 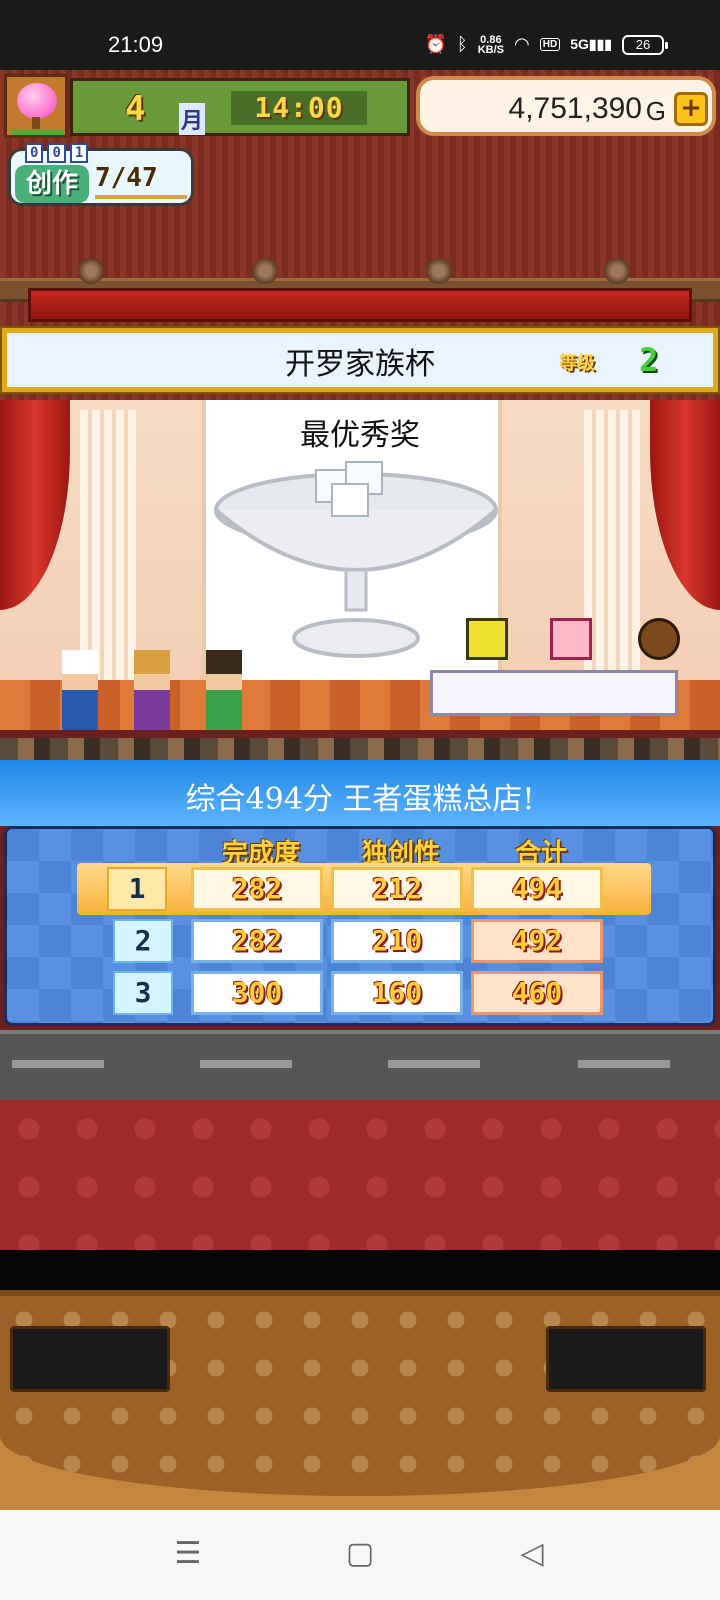 I want to click on tree-ground, so click(x=37, y=132).